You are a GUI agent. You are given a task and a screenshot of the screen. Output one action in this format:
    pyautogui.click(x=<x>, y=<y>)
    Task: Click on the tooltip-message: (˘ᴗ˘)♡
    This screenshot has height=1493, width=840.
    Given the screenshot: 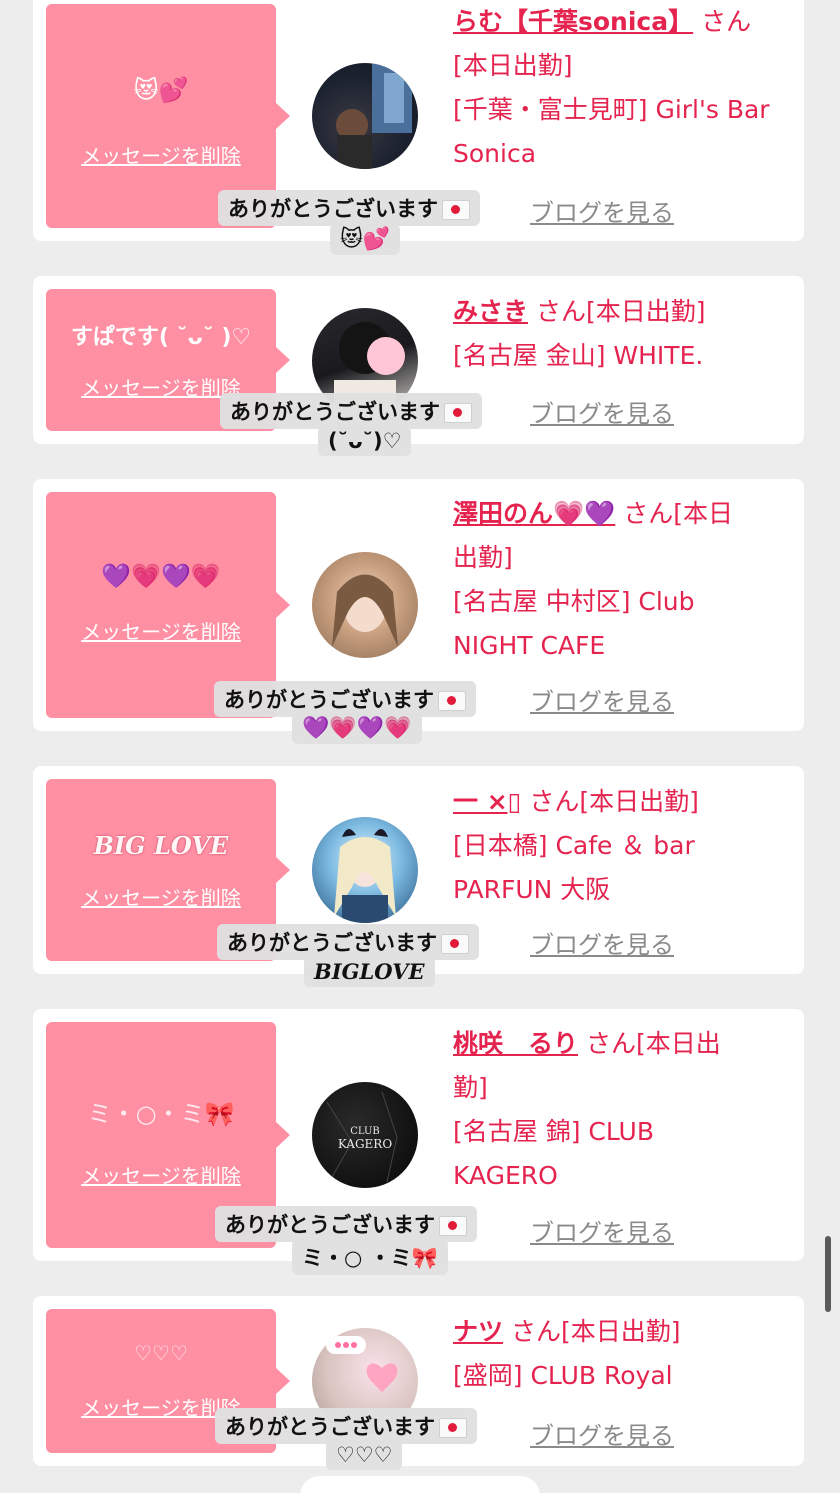 What is the action you would take?
    pyautogui.click(x=365, y=441)
    